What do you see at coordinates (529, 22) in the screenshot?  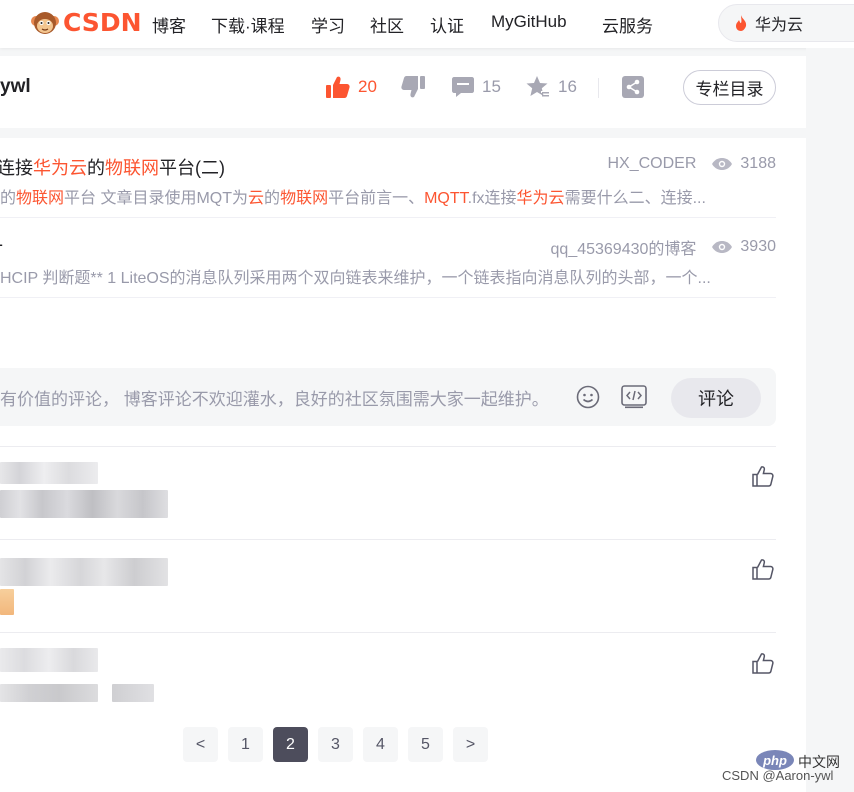 I see `nav-item-mygithub: MyGitHub` at bounding box center [529, 22].